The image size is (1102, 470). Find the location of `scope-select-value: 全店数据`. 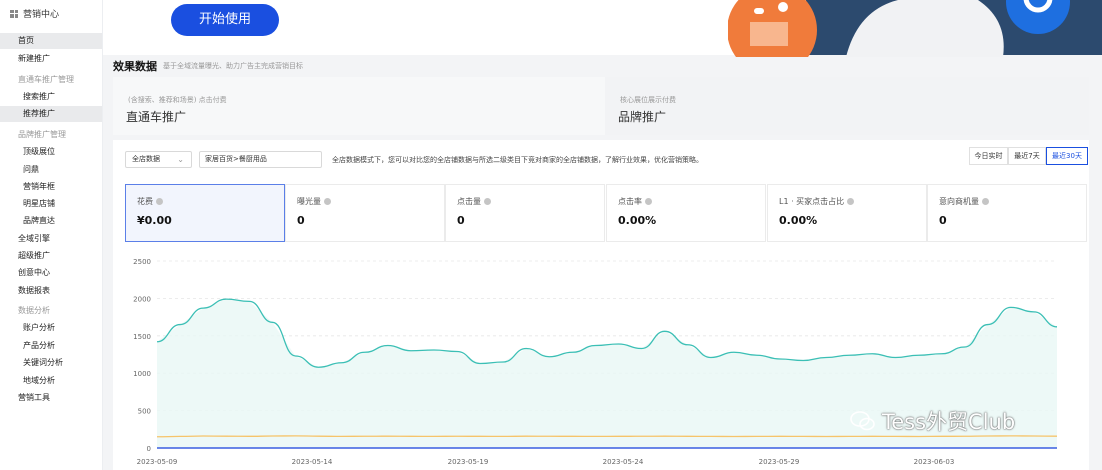

scope-select-value: 全店数据 is located at coordinates (146, 159).